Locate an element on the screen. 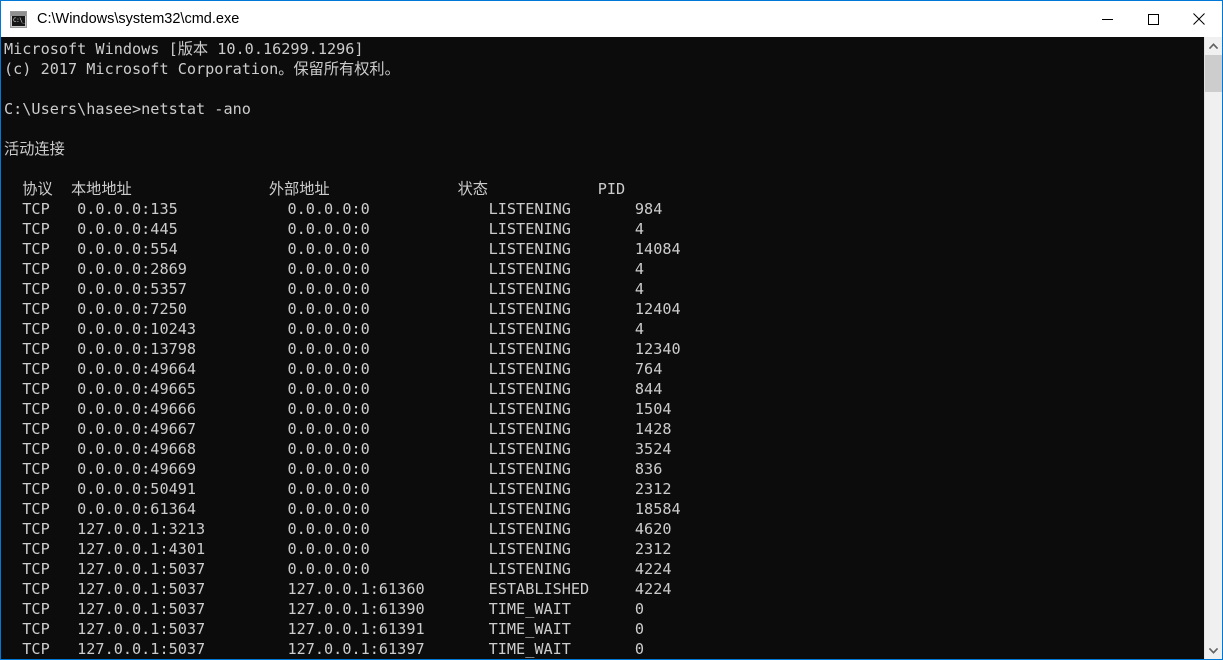 The width and height of the screenshot is (1223, 660). maximize-button is located at coordinates (1153, 19).